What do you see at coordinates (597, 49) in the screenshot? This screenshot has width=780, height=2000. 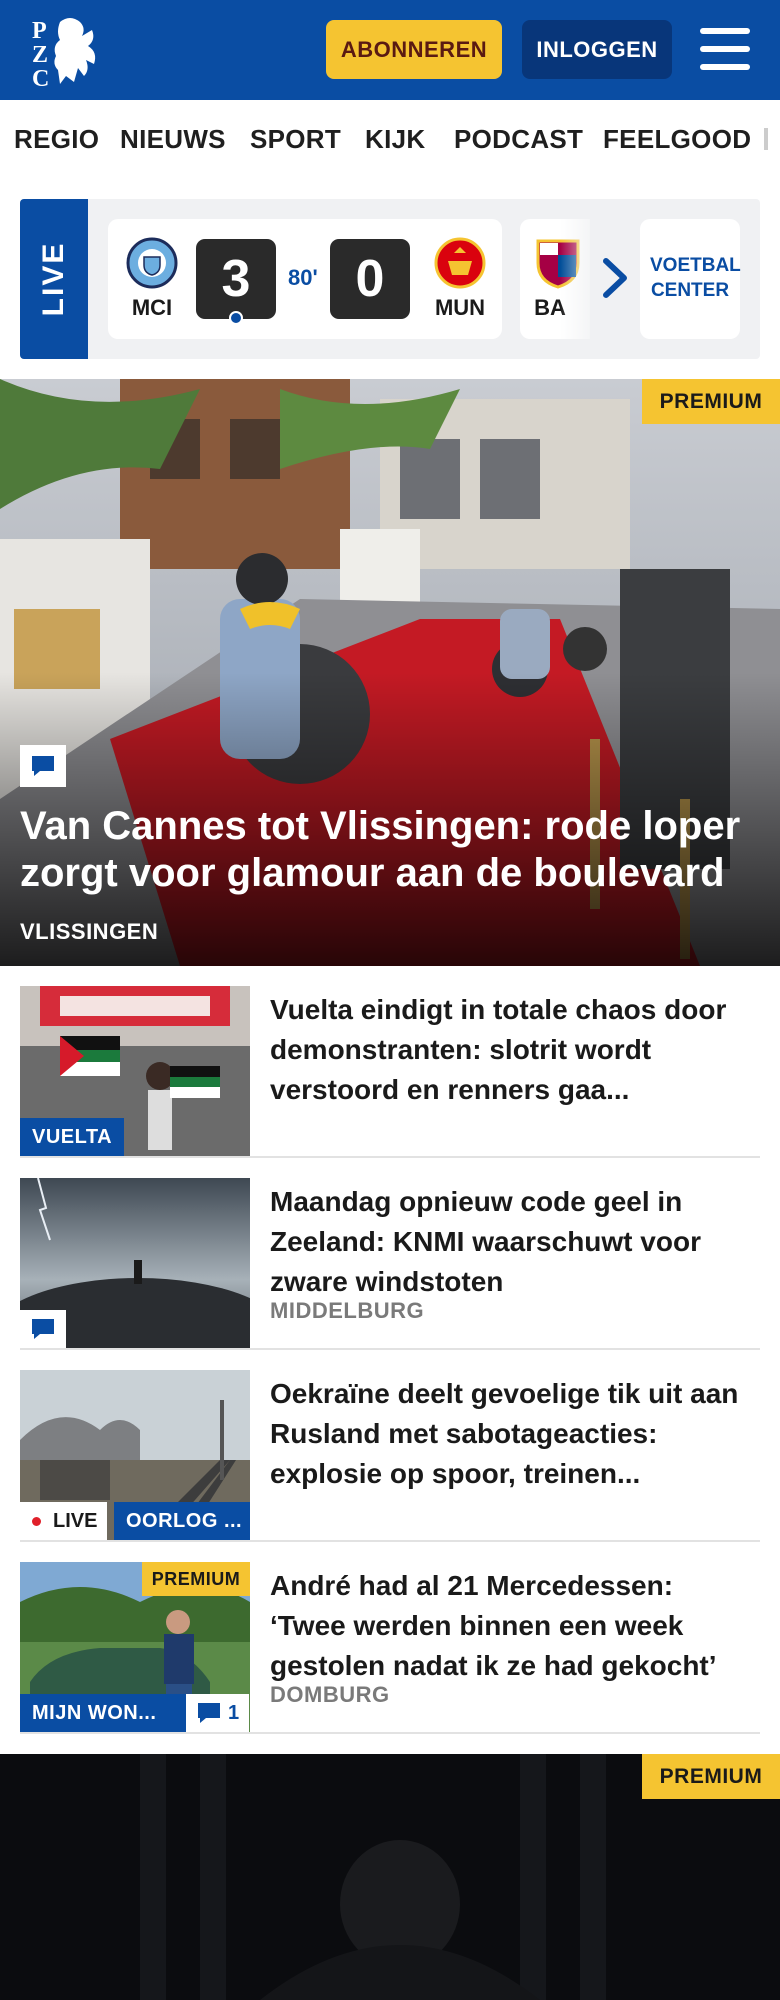 I see `login-button: INLOGGEN` at bounding box center [597, 49].